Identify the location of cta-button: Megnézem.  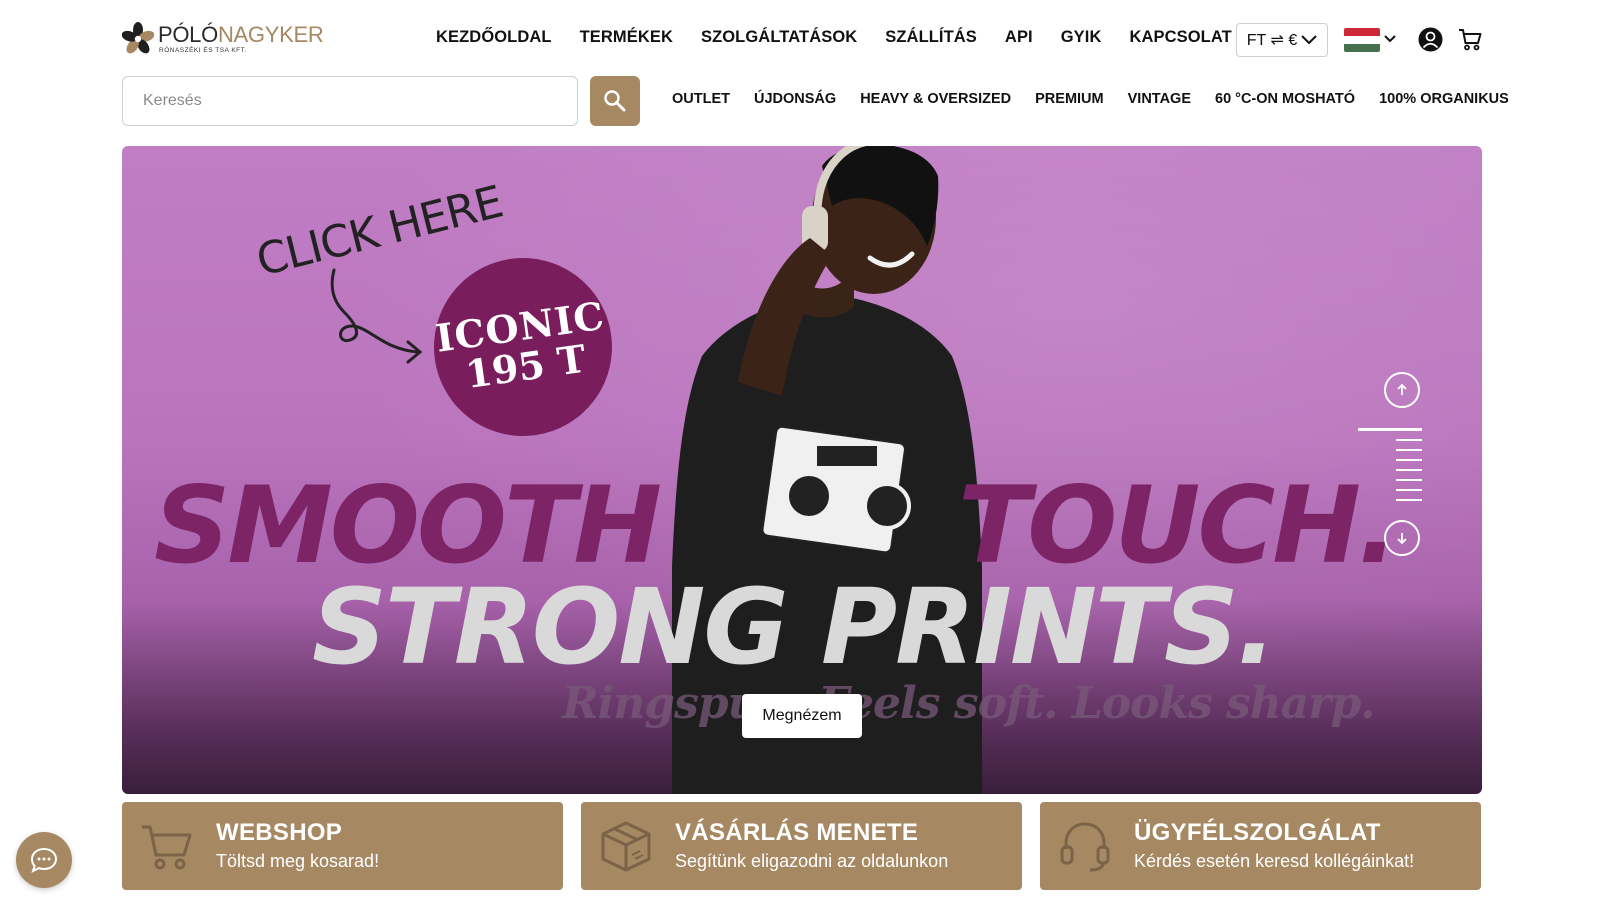
(802, 716).